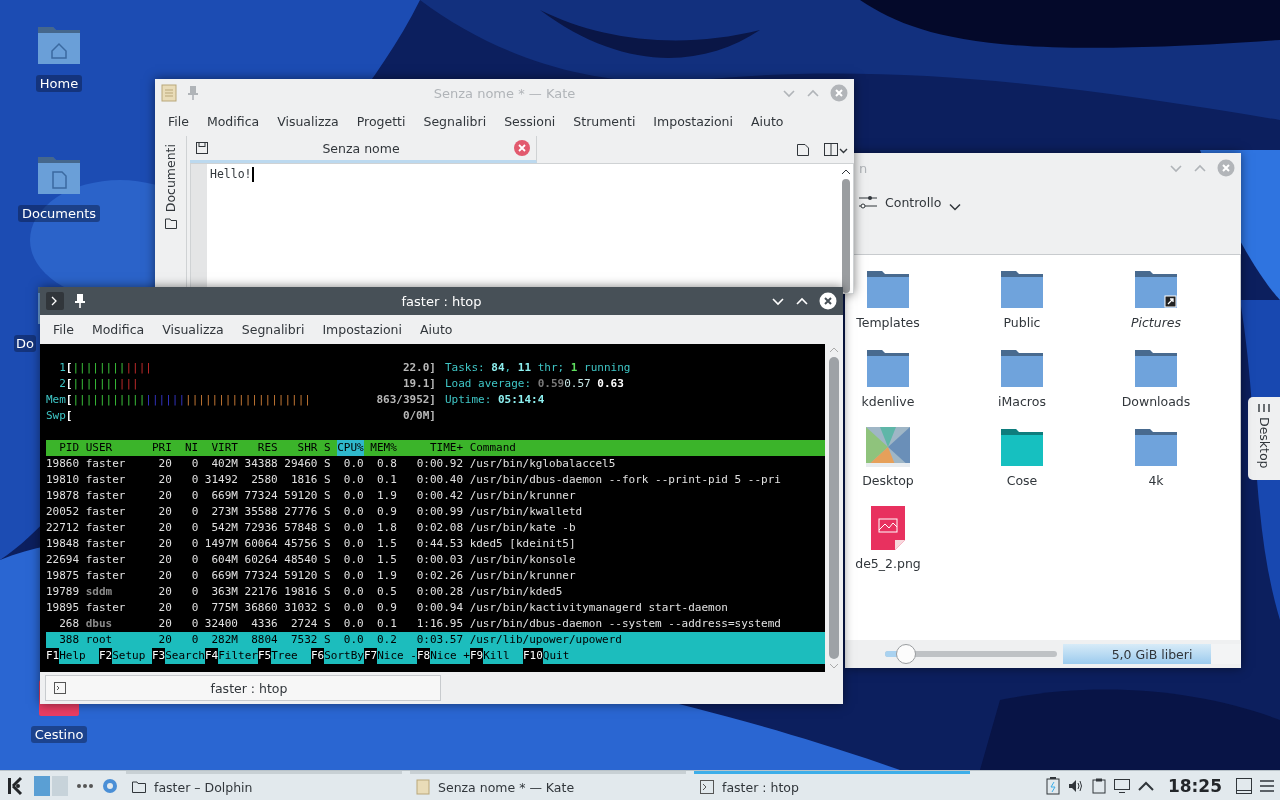  What do you see at coordinates (1145, 785) in the screenshot?
I see `chevron-up-icon` at bounding box center [1145, 785].